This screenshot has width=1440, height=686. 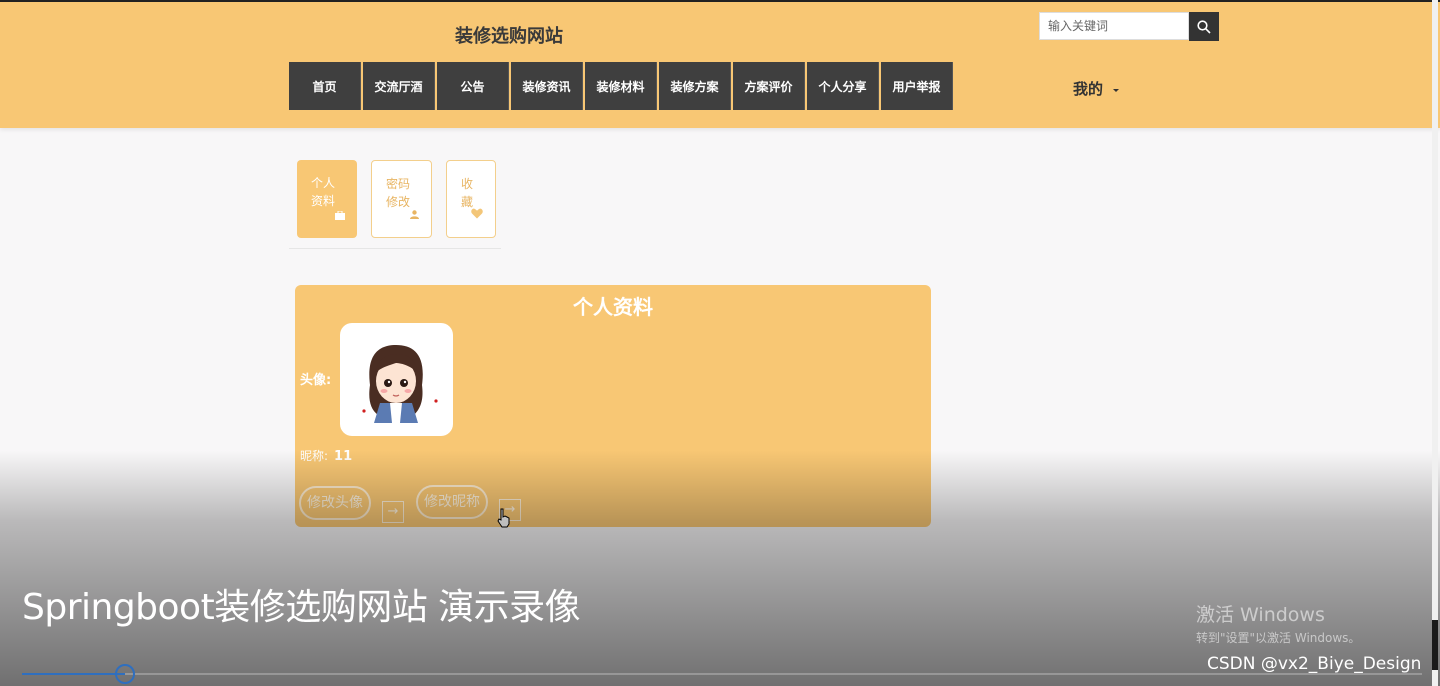 I want to click on hand-cursor-icon, so click(x=503, y=518).